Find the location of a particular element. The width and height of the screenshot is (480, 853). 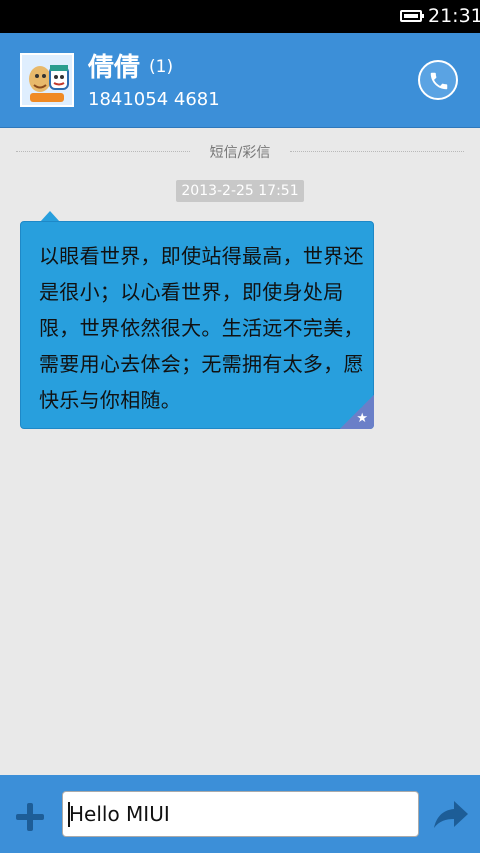

conversation-header: 倩倩 (1) 1841054 4681 is located at coordinates (240, 80).